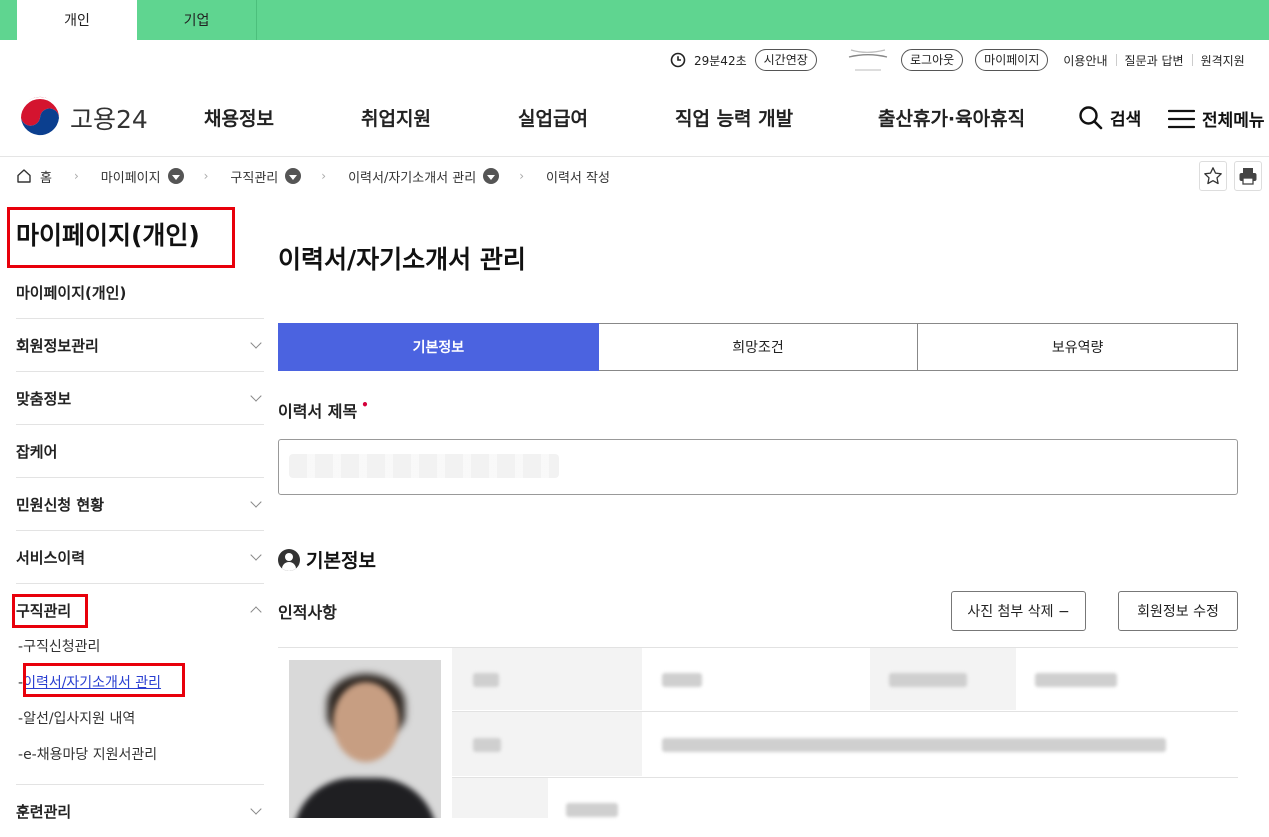  What do you see at coordinates (44, 811) in the screenshot?
I see `sidebar-item-label: 훈련관리` at bounding box center [44, 811].